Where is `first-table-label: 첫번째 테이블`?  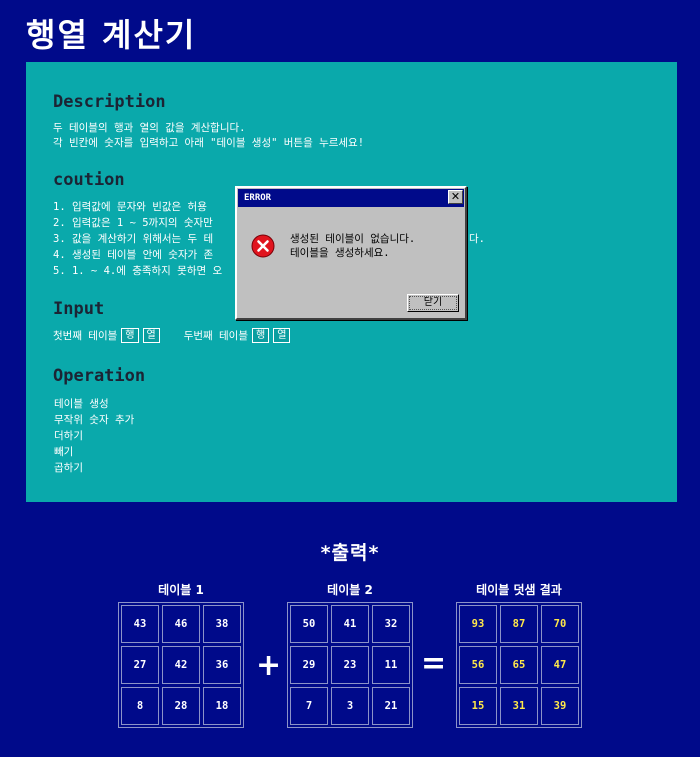 first-table-label: 첫번째 테이블 is located at coordinates (85, 336).